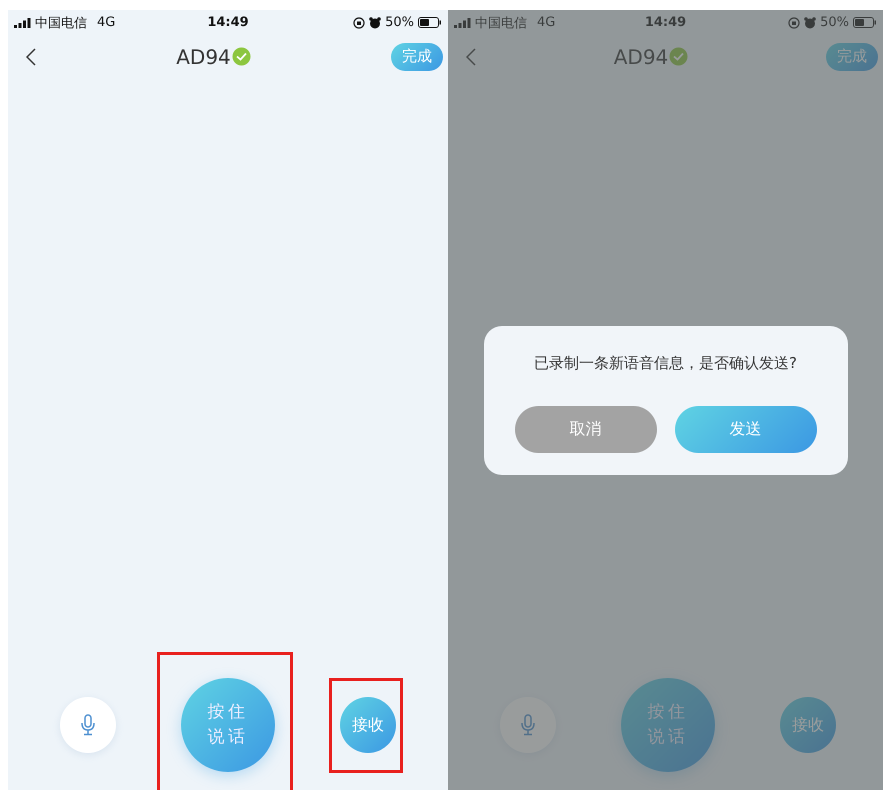  I want to click on cancel-button: 取消, so click(585, 429).